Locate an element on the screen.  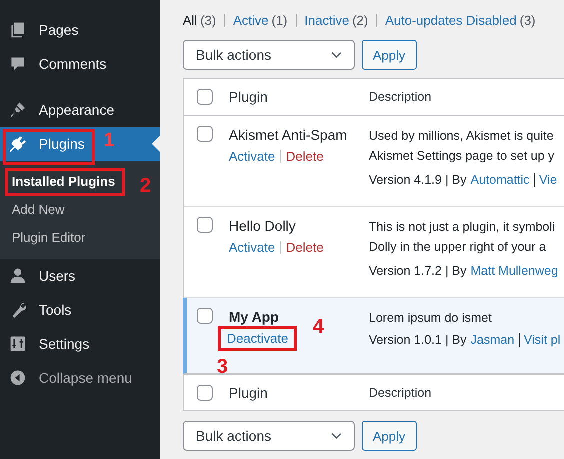
plugin-name: Akismet Anti-Spam is located at coordinates (288, 135).